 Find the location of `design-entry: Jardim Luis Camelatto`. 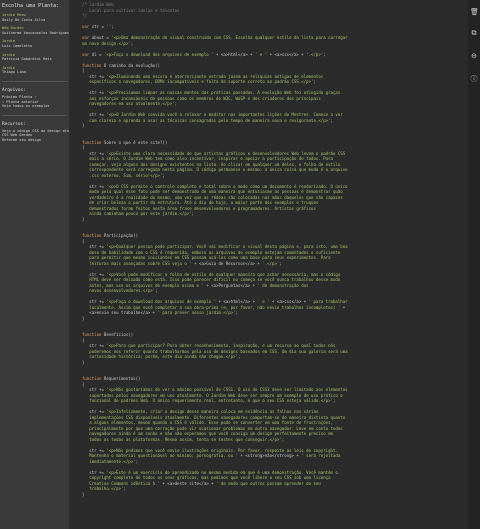

design-entry: Jardim Luis Camelatto is located at coordinates (34, 43).